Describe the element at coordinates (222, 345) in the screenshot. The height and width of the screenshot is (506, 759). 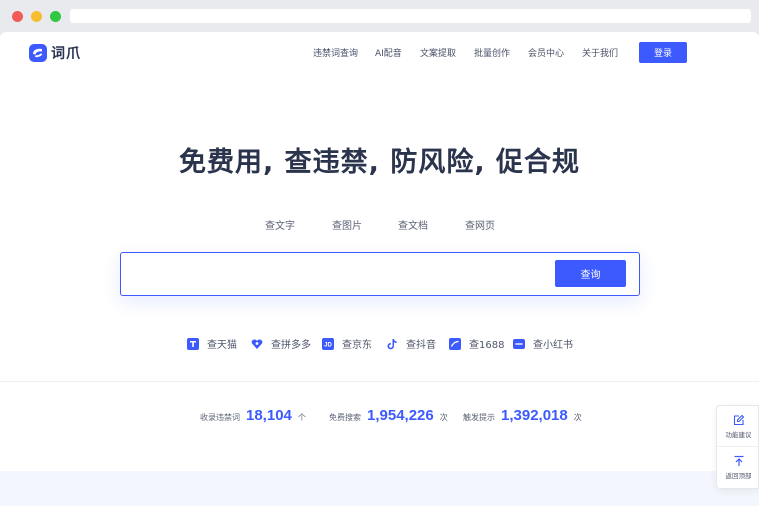
I see `platform-label: 查天猫` at that location.